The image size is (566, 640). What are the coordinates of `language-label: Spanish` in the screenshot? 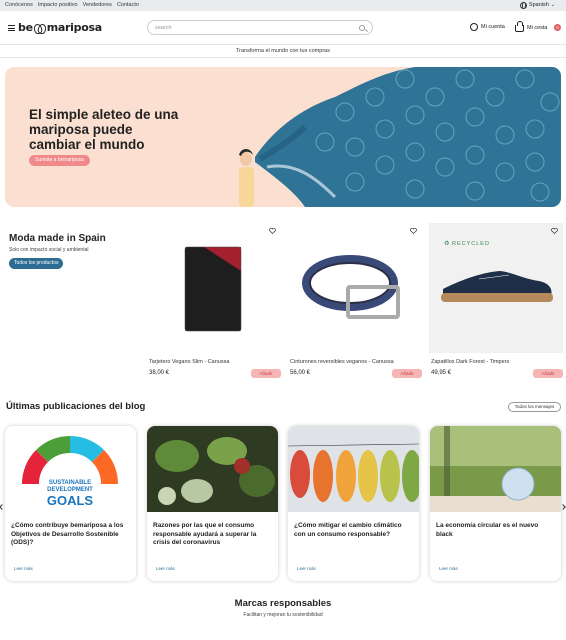 It's located at (538, 5).